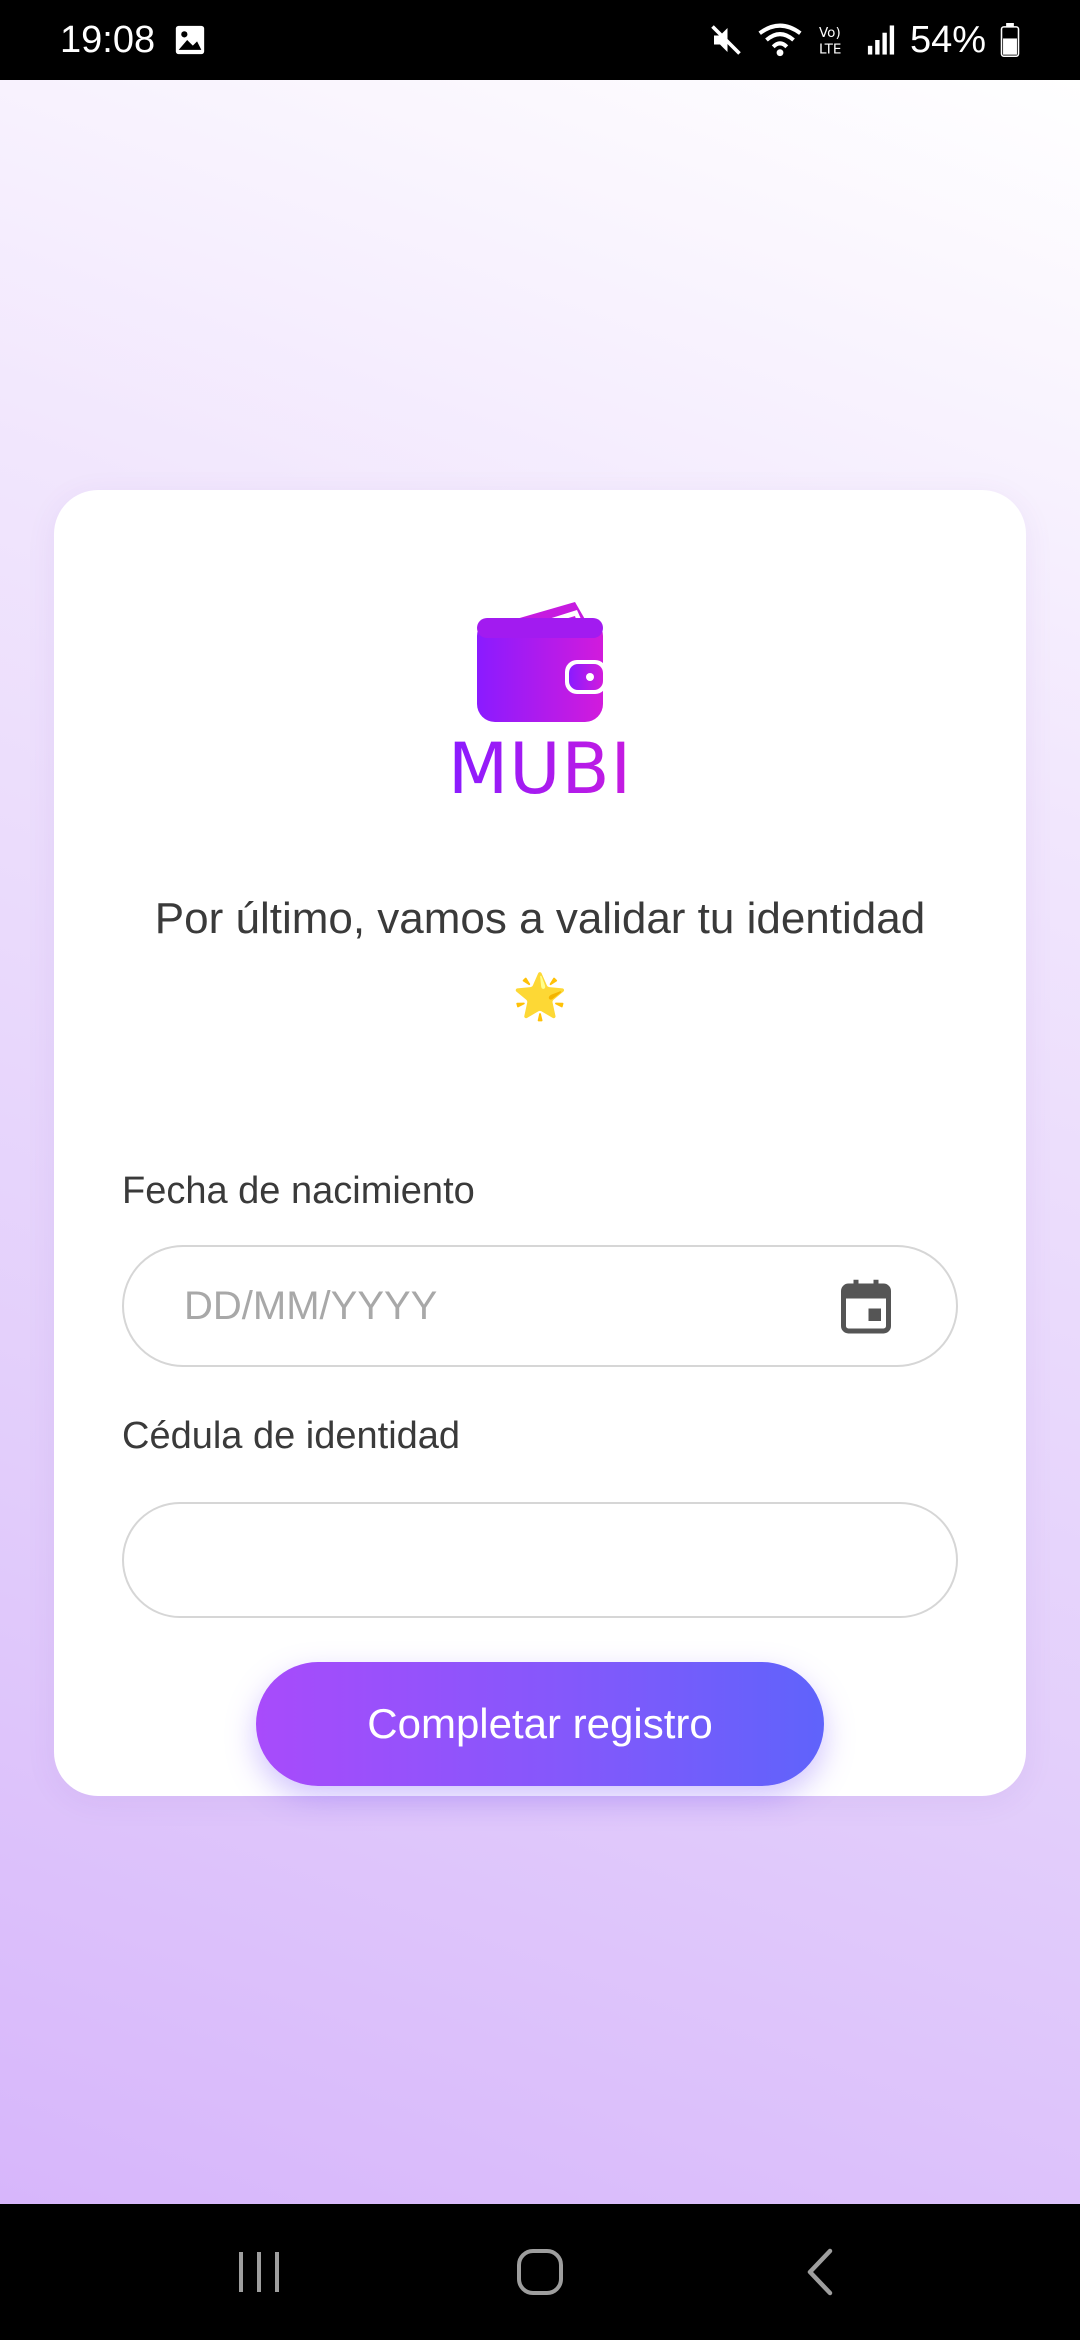  Describe the element at coordinates (881, 40) in the screenshot. I see `signal-icon` at that location.